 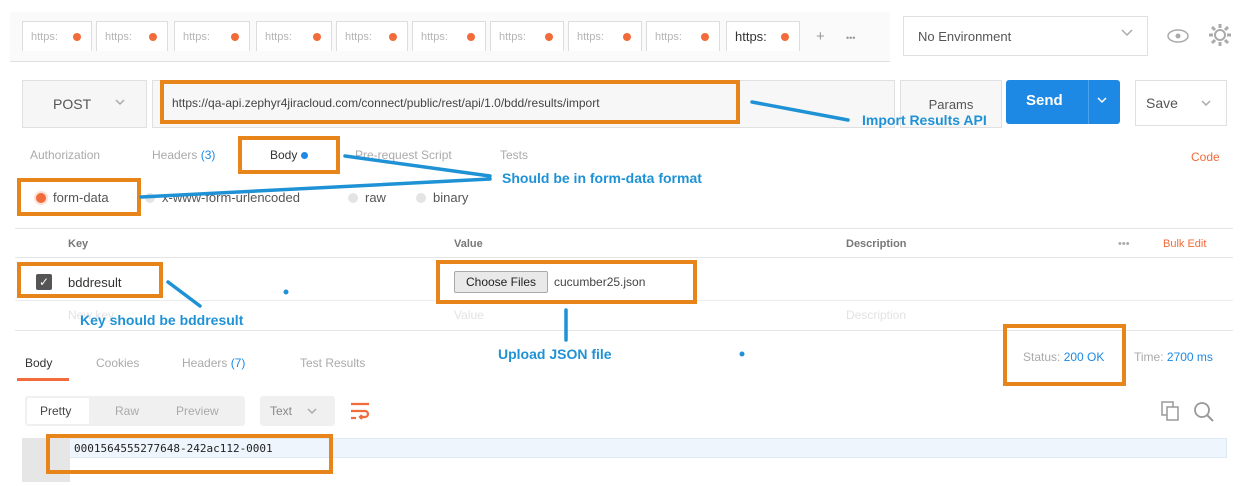 What do you see at coordinates (1044, 100) in the screenshot?
I see `send-label: Send` at bounding box center [1044, 100].